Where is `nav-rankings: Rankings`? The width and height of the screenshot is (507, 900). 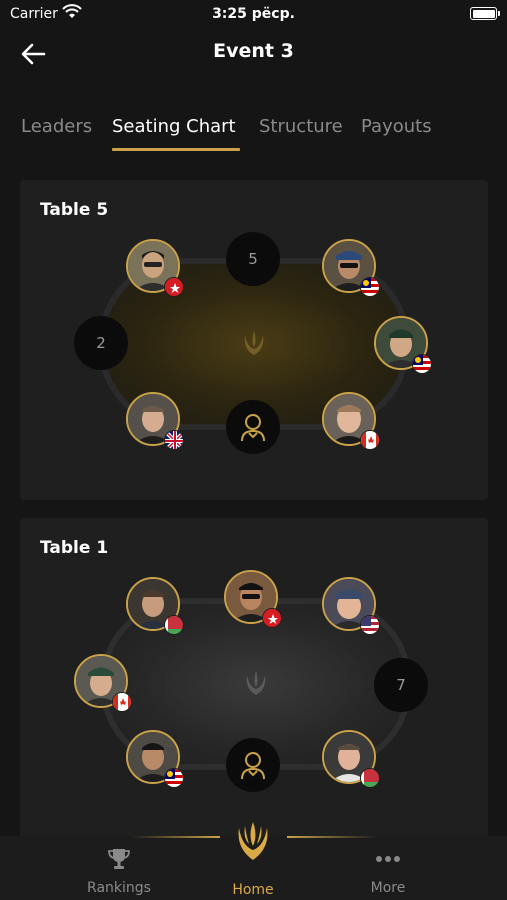 nav-rankings: Rankings is located at coordinates (119, 872).